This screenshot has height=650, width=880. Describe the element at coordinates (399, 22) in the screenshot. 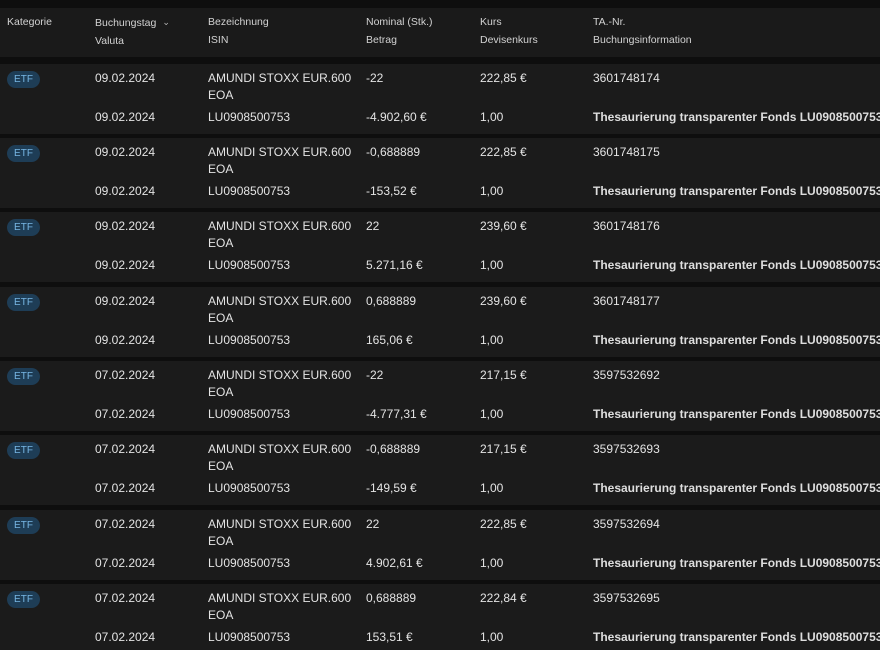

I see `header-nominal-label: Nominal (Stk.)` at that location.